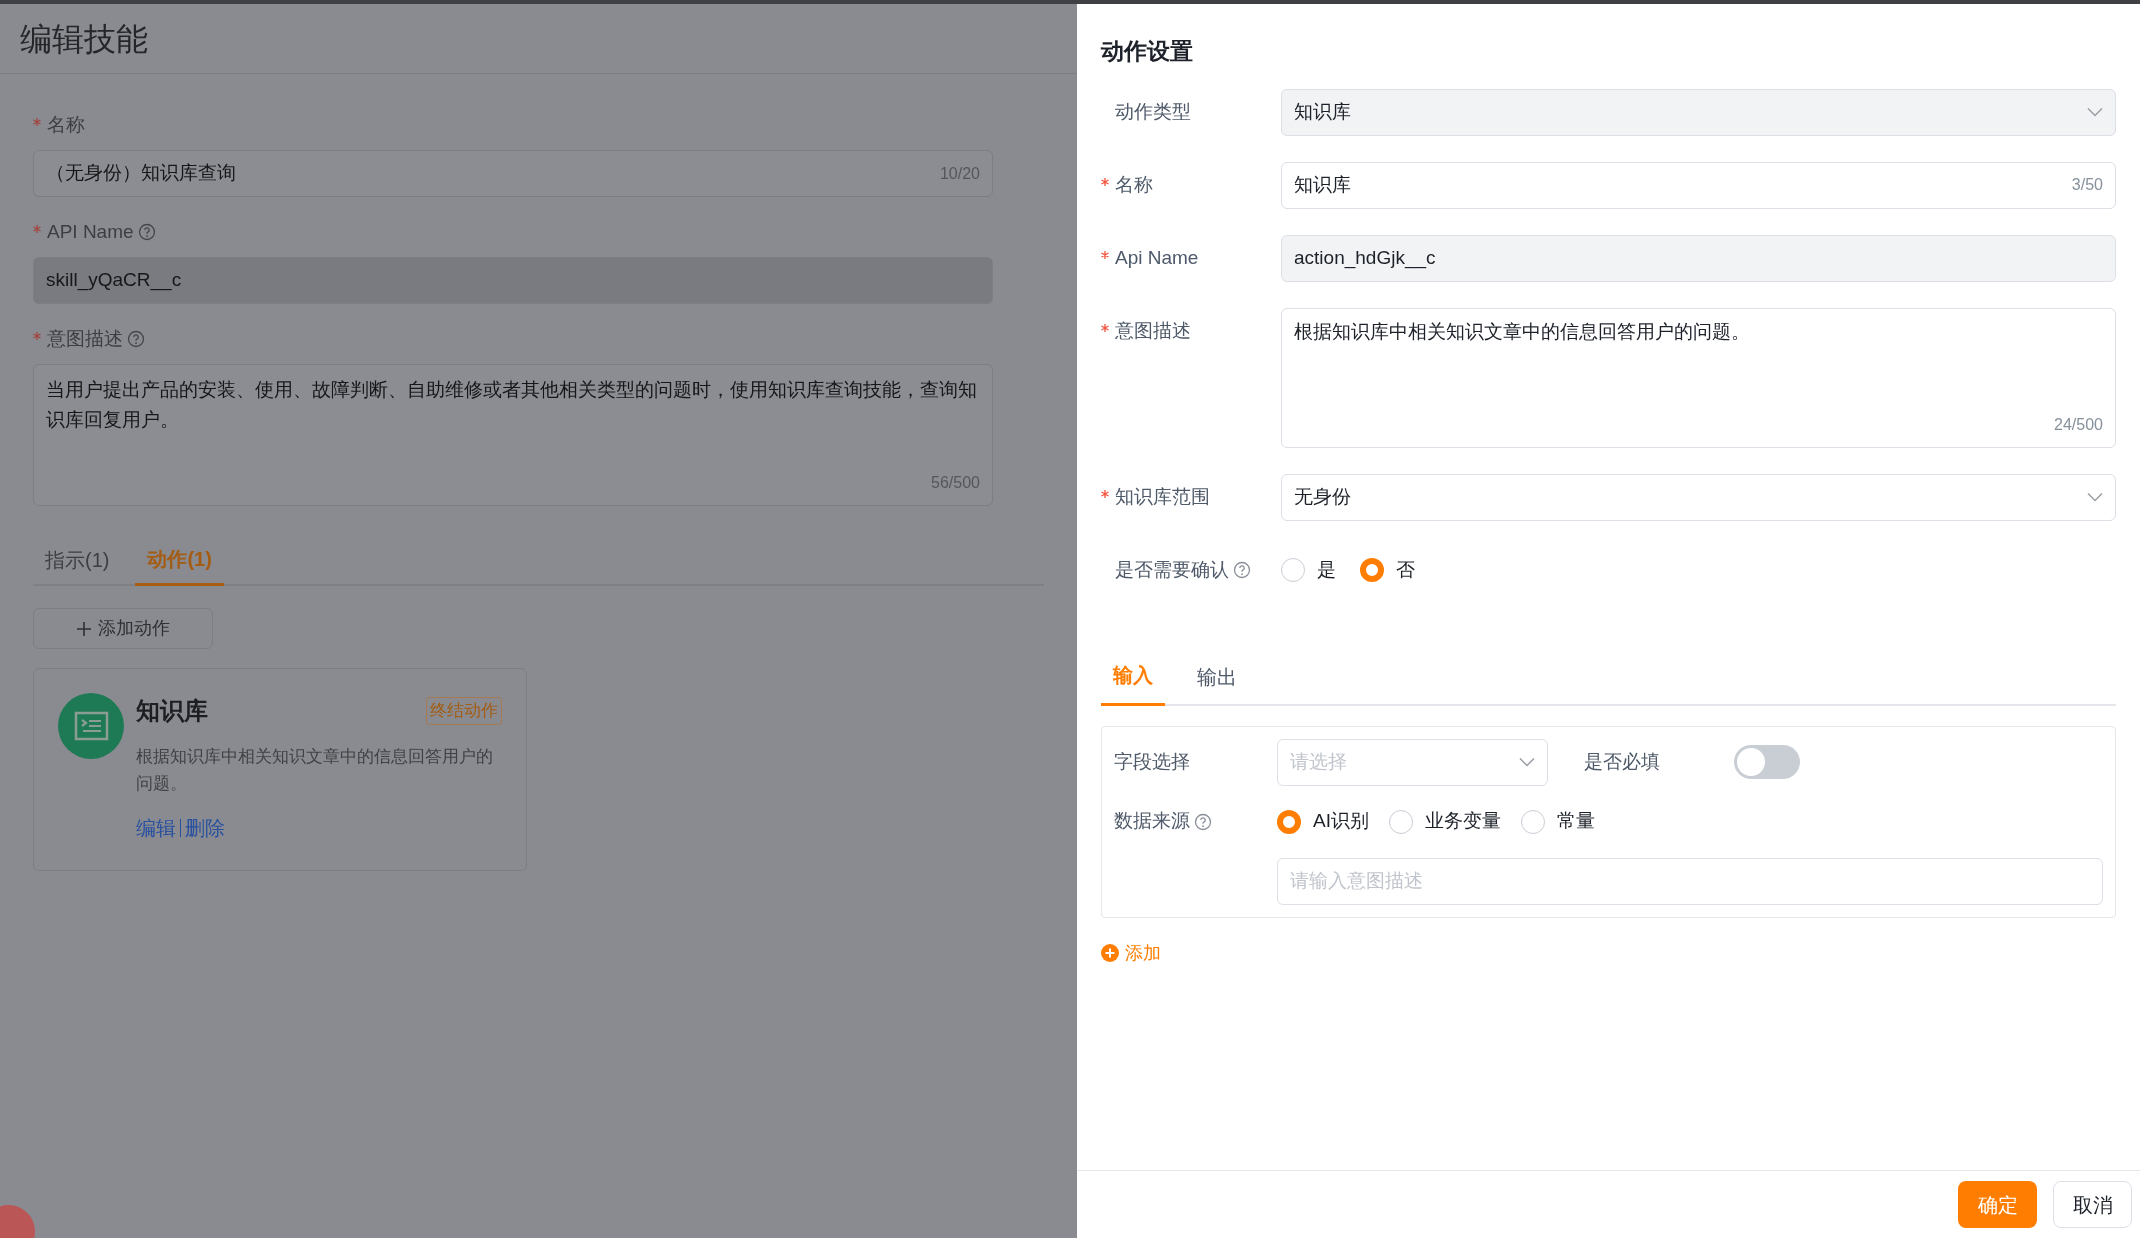 The width and height of the screenshot is (2140, 1238). What do you see at coordinates (2078, 424) in the screenshot?
I see `char-counter: 24/500` at bounding box center [2078, 424].